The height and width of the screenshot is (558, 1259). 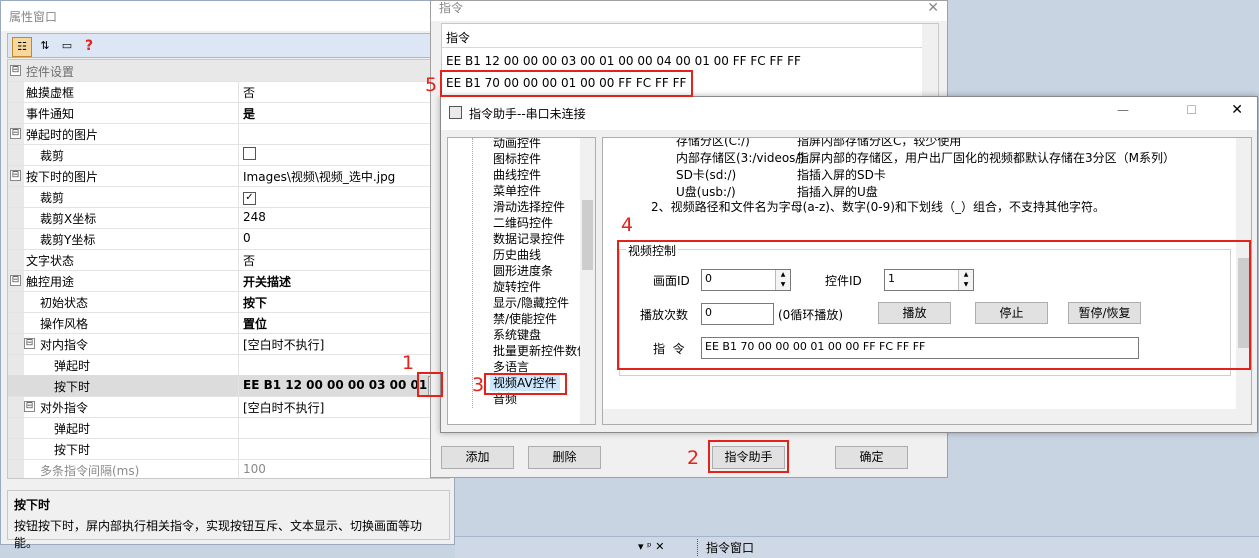 What do you see at coordinates (531, 302) in the screenshot?
I see `tree-item: 显示/隐藏控件` at bounding box center [531, 302].